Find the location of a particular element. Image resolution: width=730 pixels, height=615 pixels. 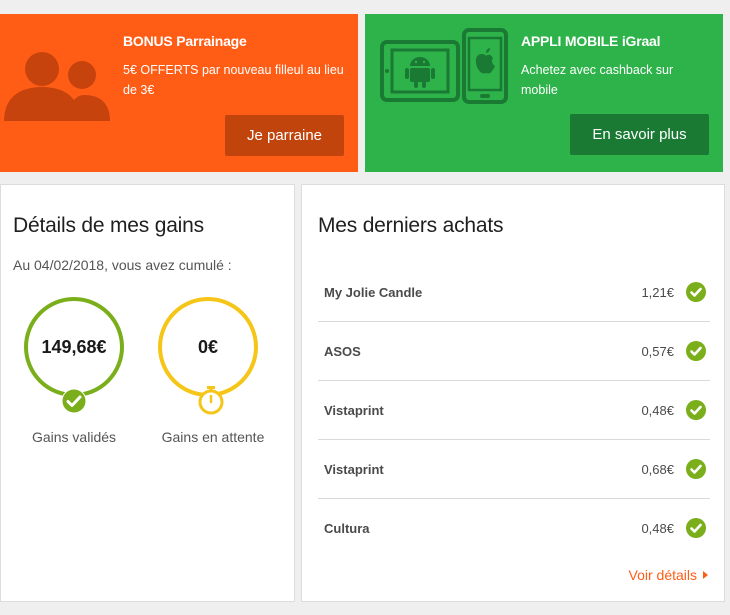

purchase-amount: 1,21€ is located at coordinates (657, 292).